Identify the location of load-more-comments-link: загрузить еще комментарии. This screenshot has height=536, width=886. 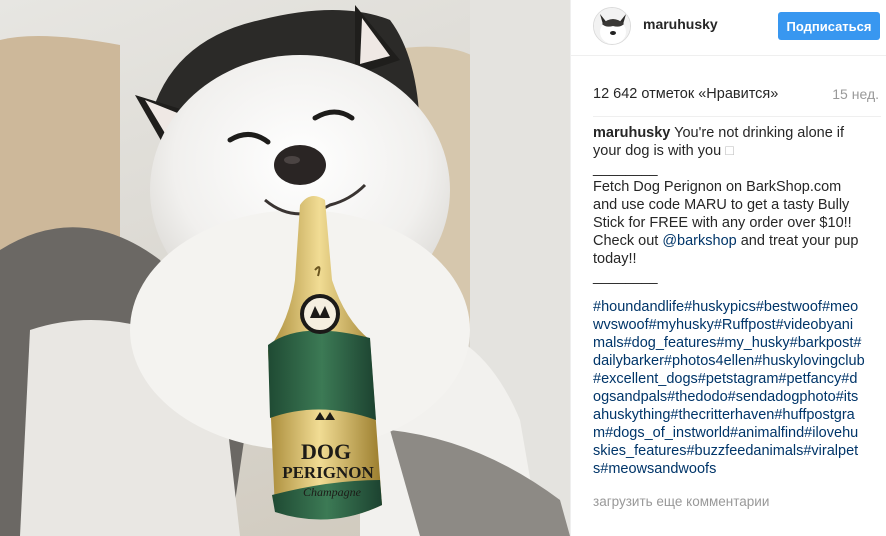
(681, 501).